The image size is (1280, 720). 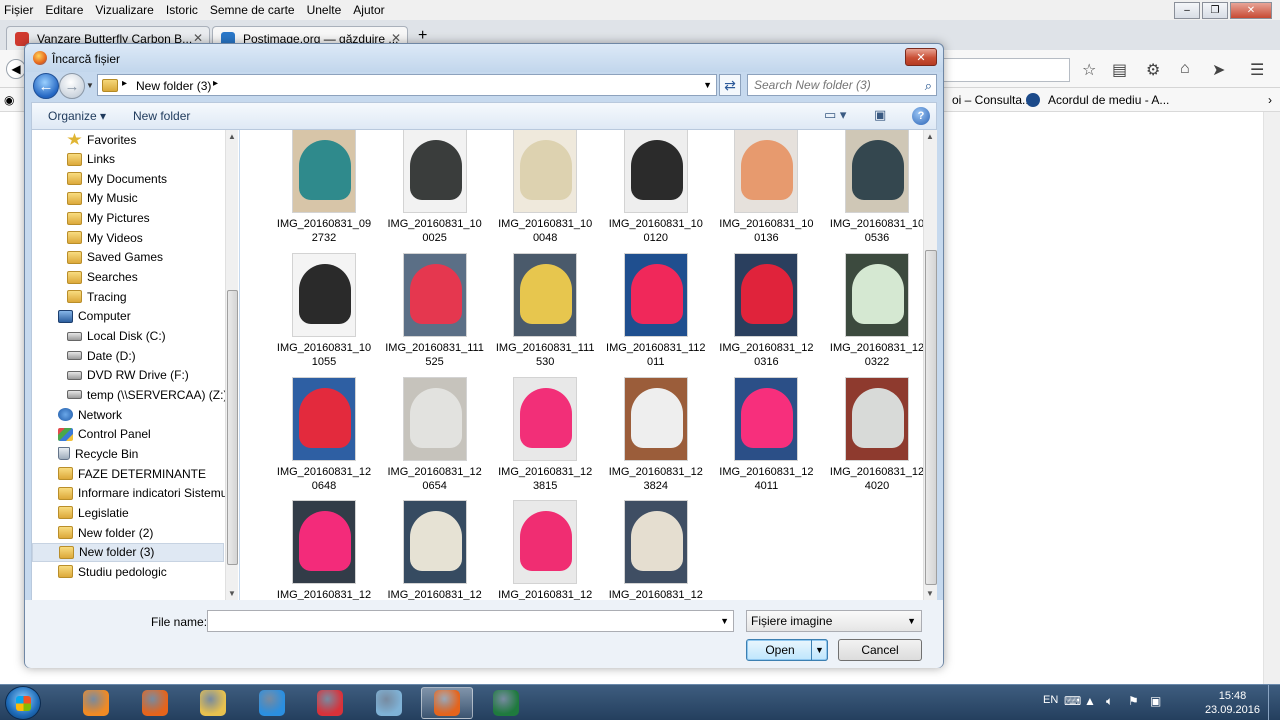 What do you see at coordinates (435, 550) in the screenshot?
I see `file-item: IMG_20160831_124406` at bounding box center [435, 550].